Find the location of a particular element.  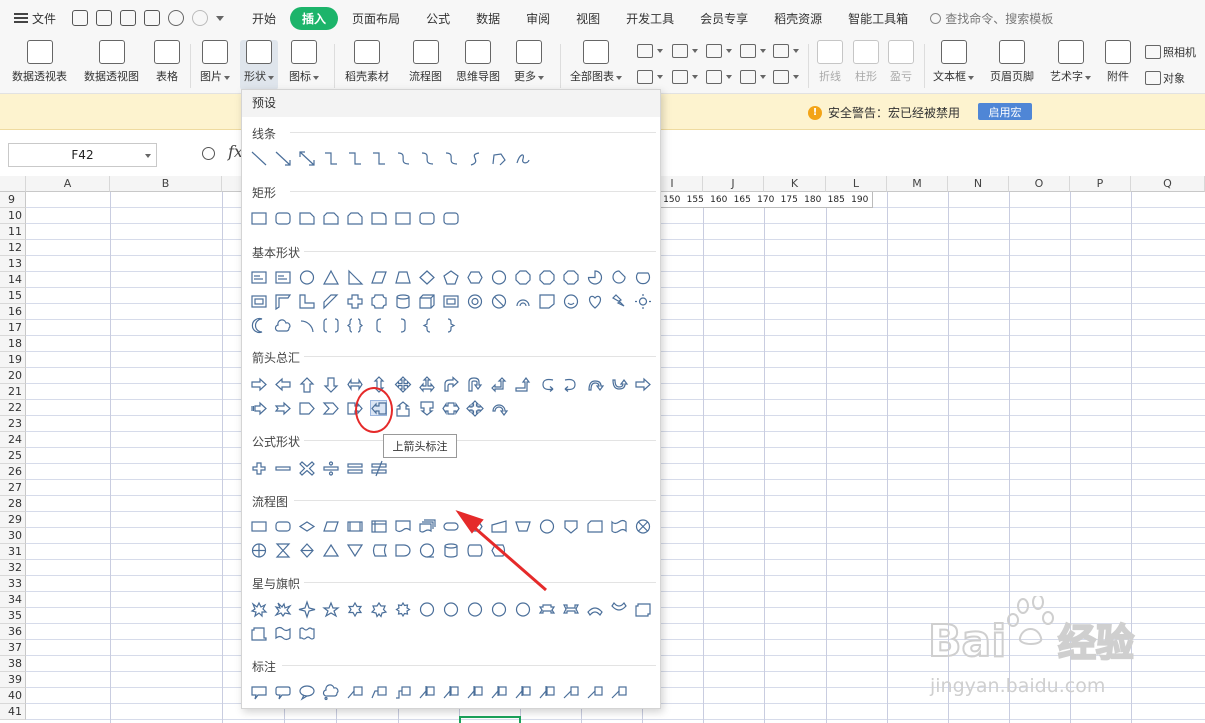

statistic-chart-dropdown is located at coordinates (685, 77).